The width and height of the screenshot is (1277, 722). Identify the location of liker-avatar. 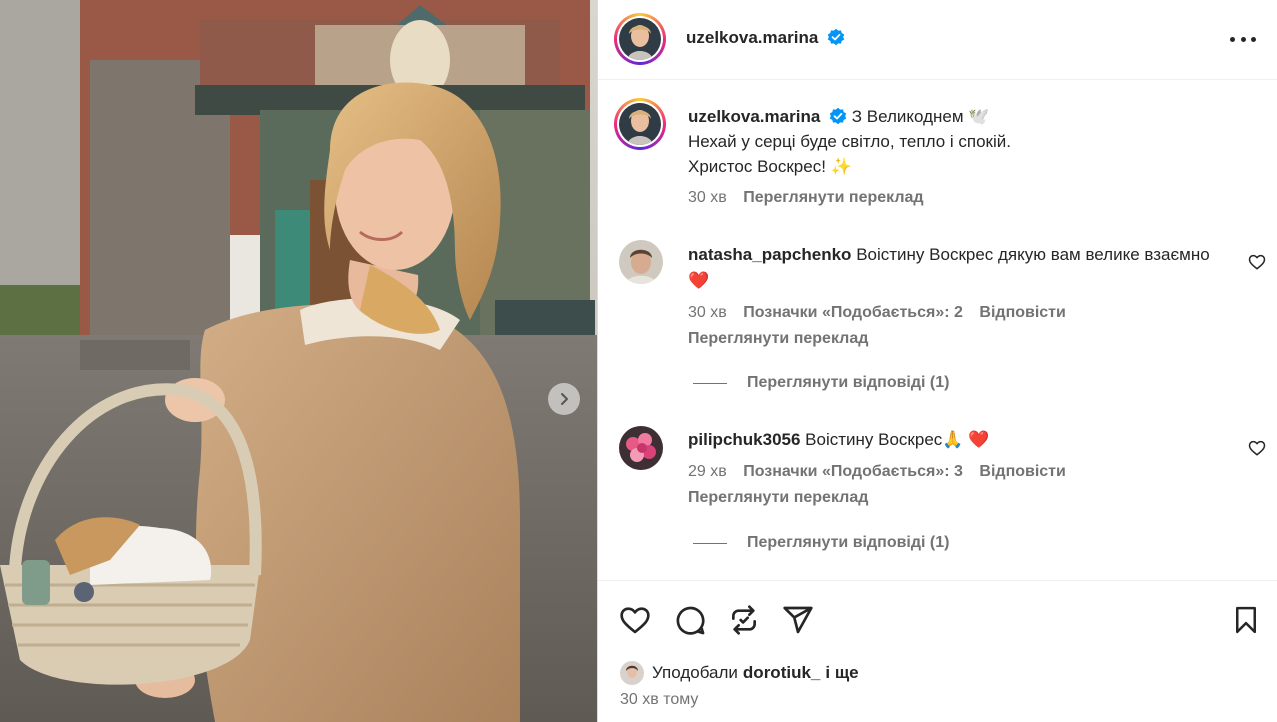
(632, 673).